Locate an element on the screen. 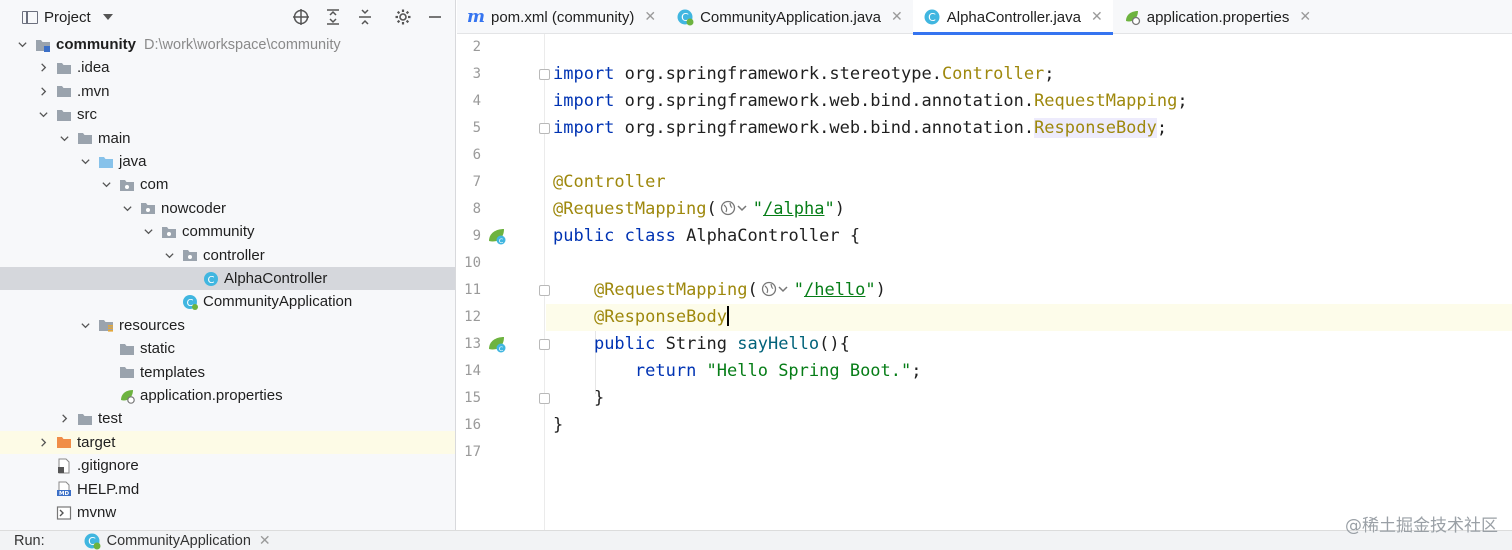 The width and height of the screenshot is (1512, 550). tree-node-alphacontroller: C AlphaController is located at coordinates (227, 278).